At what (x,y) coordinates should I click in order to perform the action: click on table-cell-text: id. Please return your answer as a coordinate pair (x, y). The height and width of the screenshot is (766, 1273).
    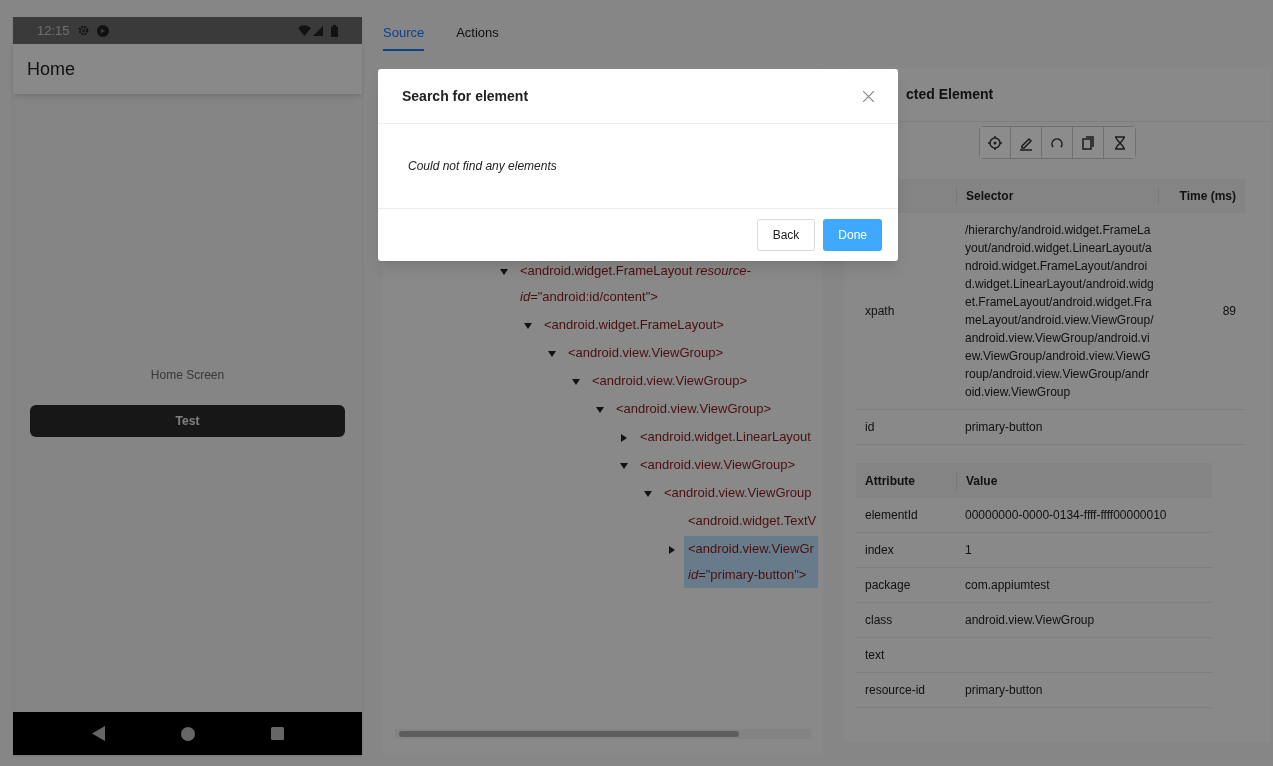
    Looking at the image, I should click on (870, 427).